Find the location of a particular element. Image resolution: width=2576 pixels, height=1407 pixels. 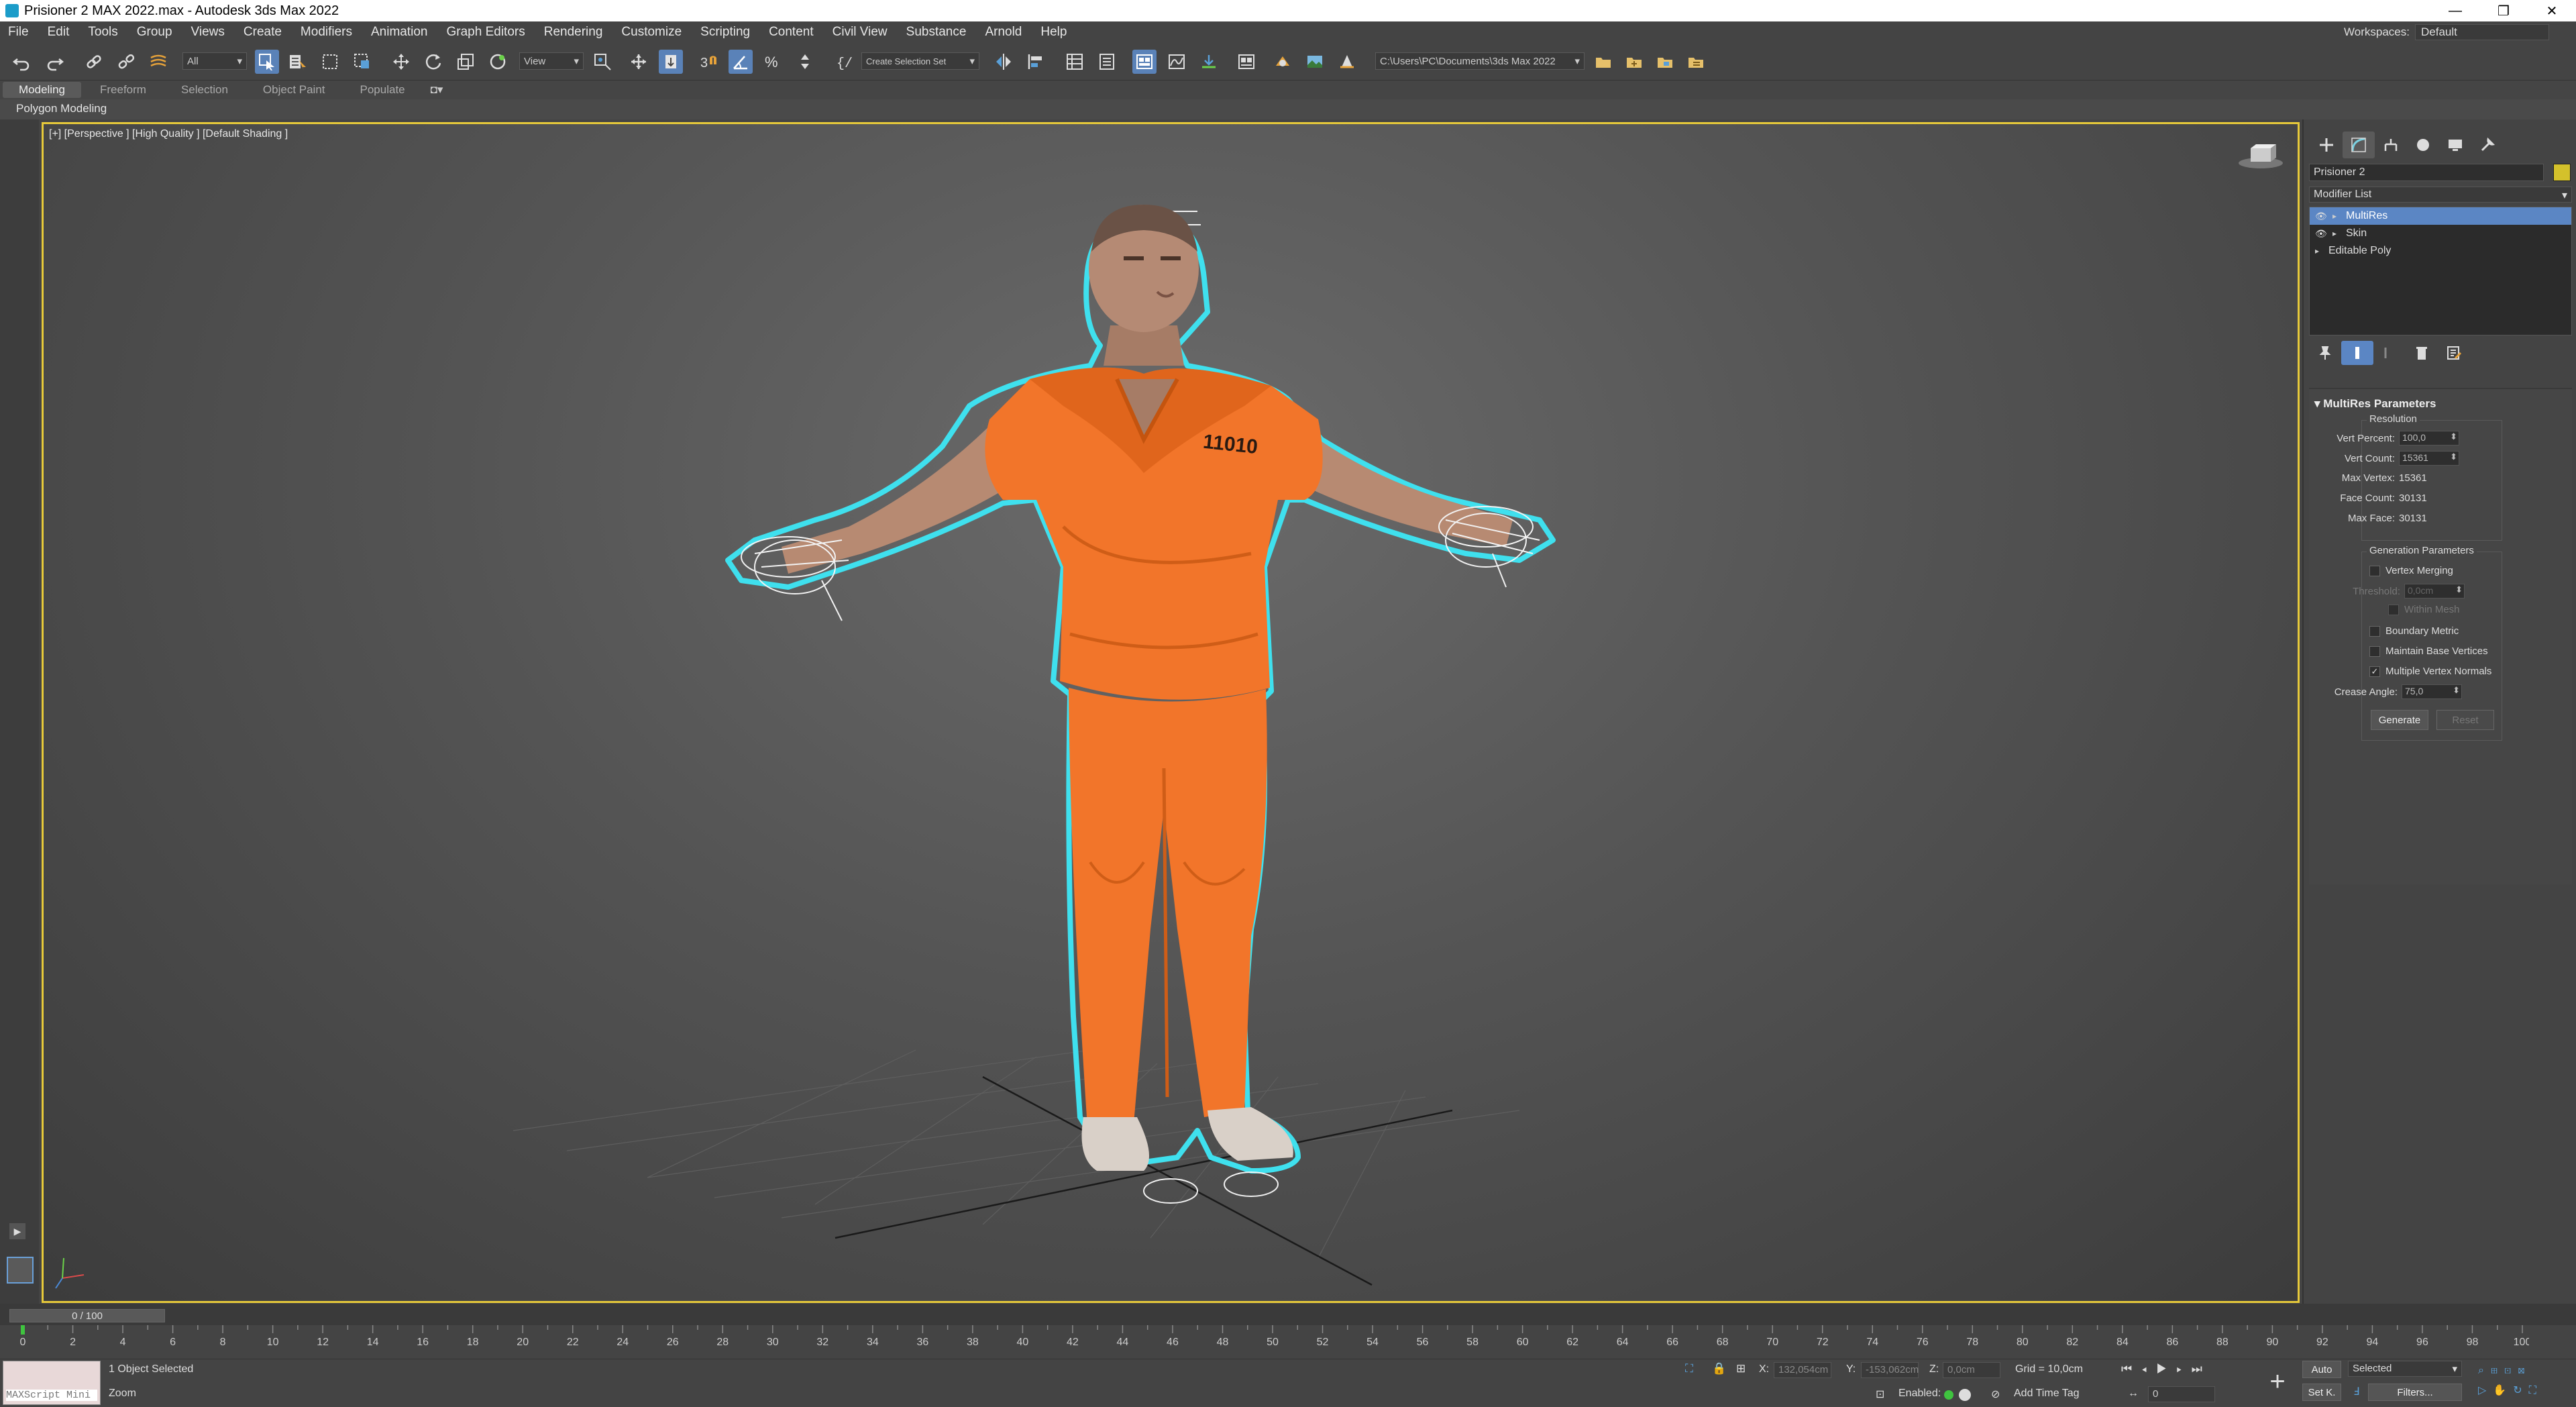

bind-space-warp-icon is located at coordinates (158, 62).